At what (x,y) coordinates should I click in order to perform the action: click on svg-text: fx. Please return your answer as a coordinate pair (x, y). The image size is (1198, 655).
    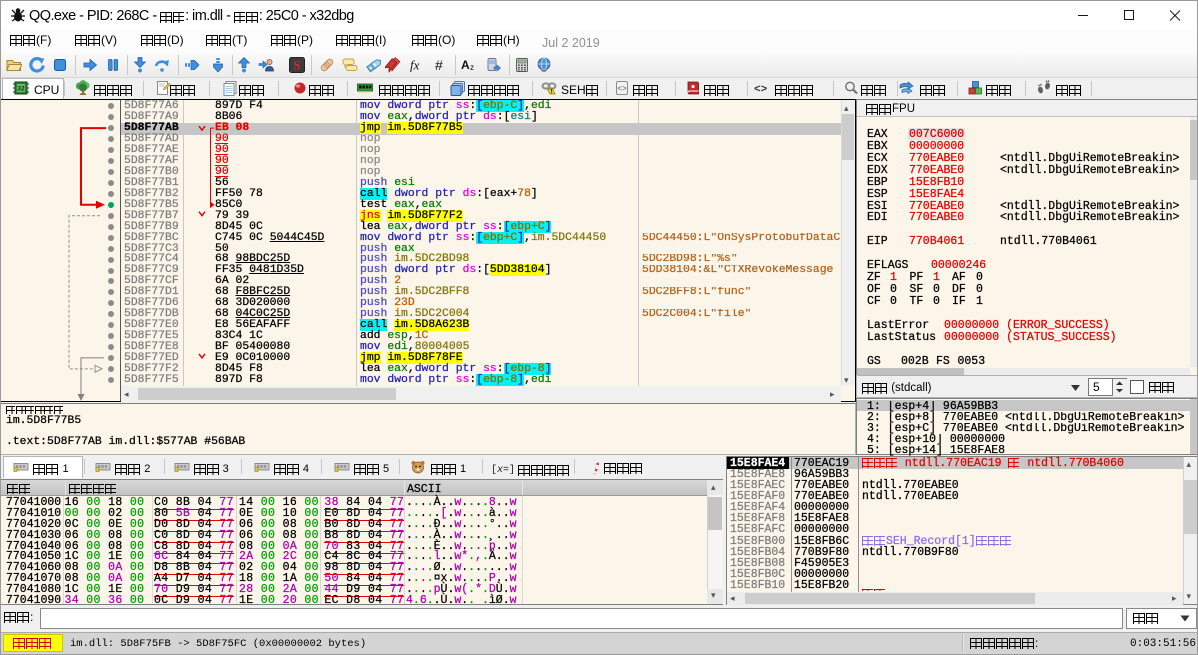
    Looking at the image, I should click on (415, 65).